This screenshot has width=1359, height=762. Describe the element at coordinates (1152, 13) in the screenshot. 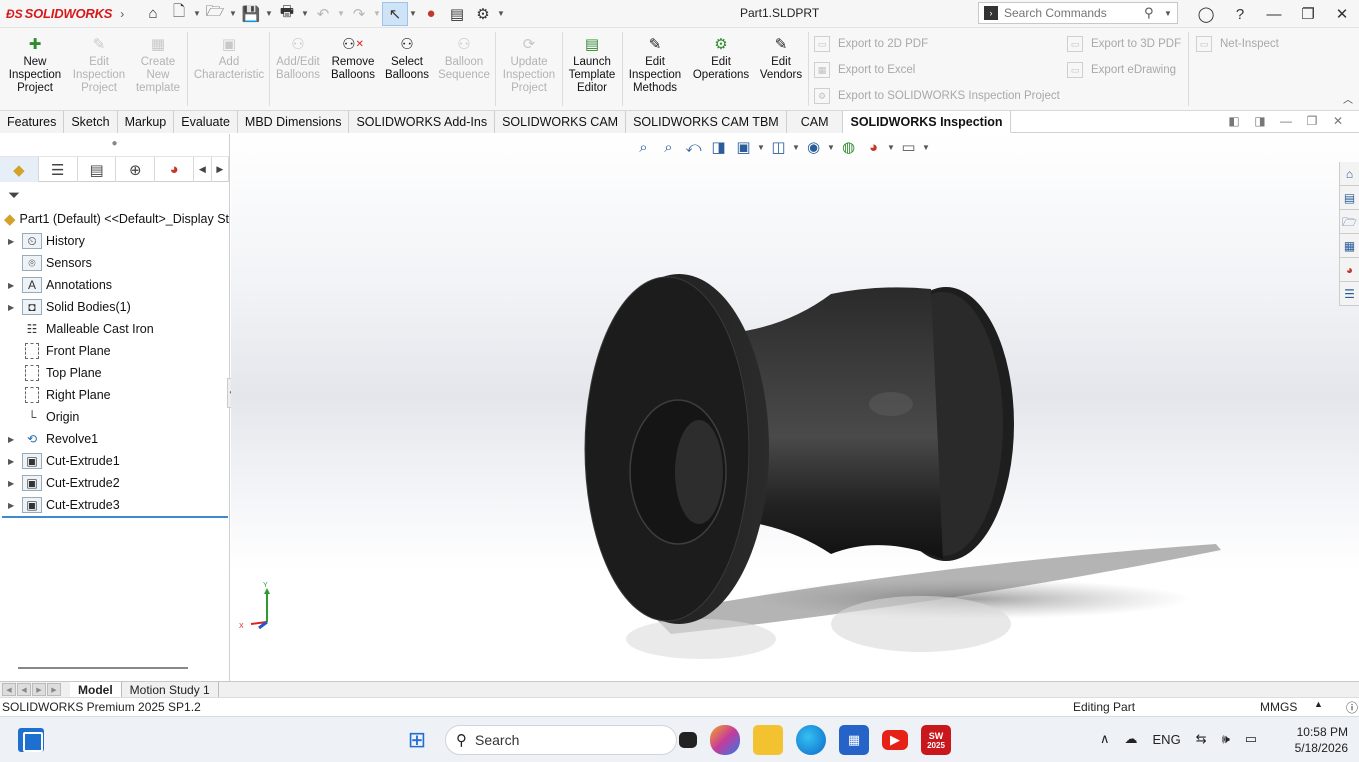

I see `search-icon: ⚲` at that location.